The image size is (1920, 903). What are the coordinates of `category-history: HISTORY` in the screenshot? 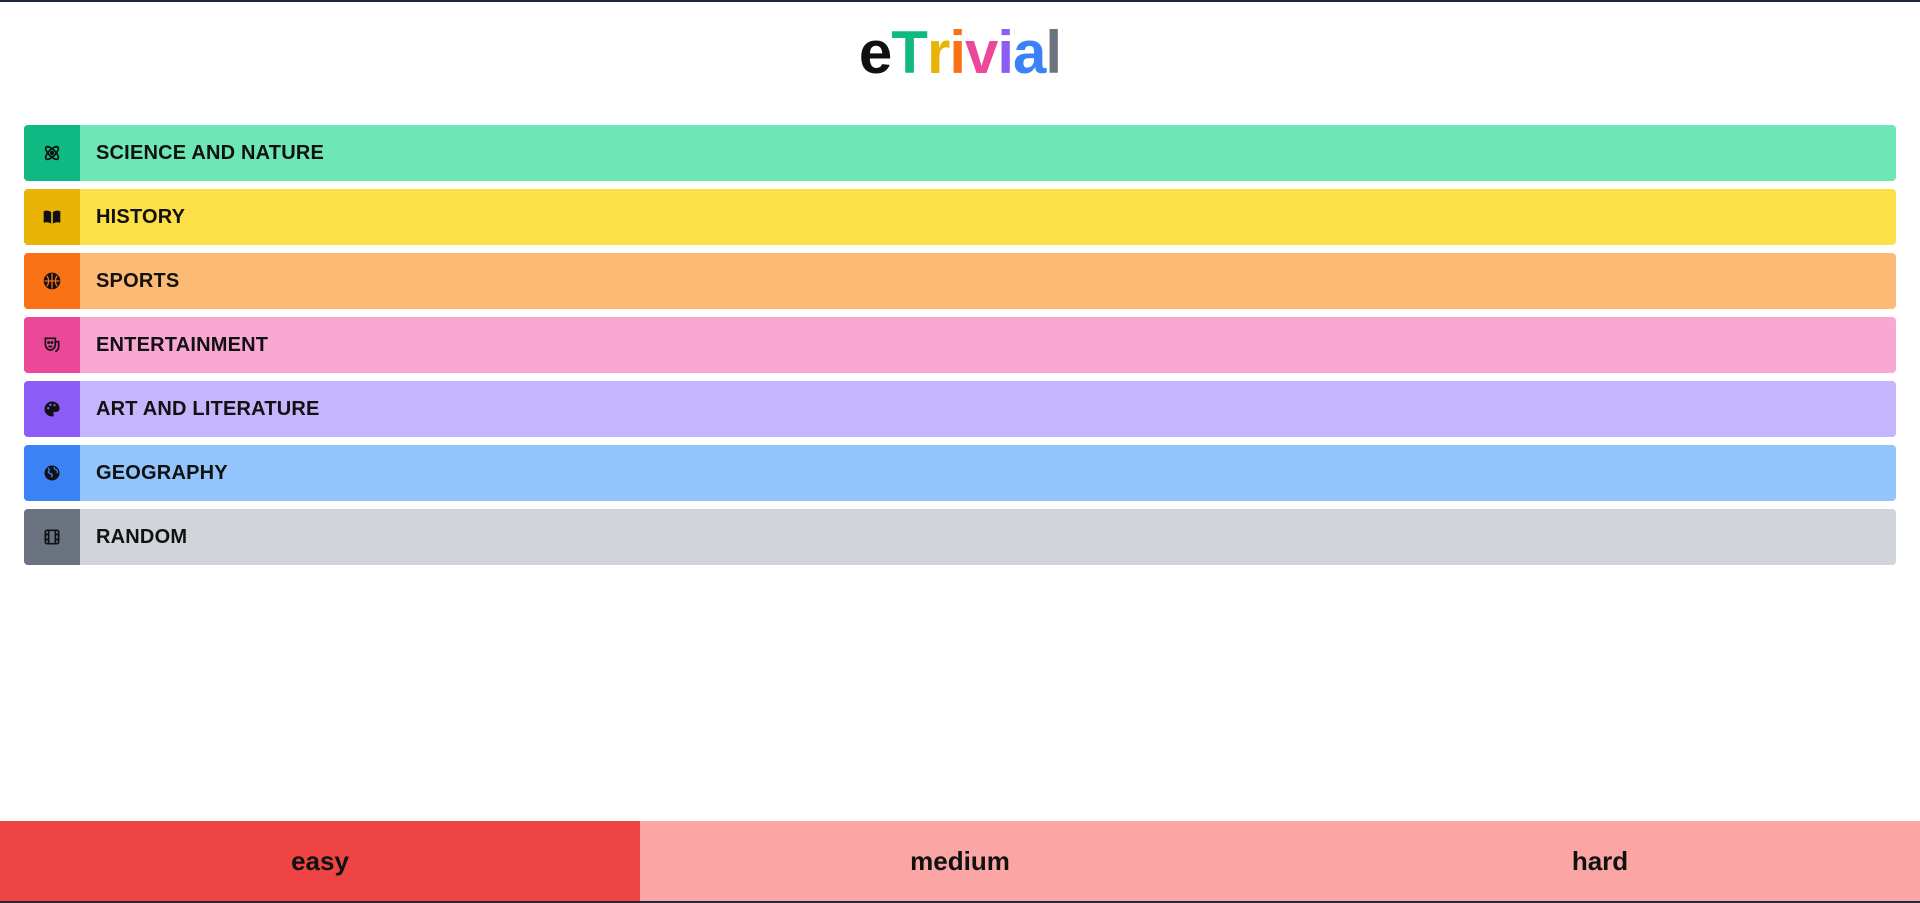 It's located at (960, 217).